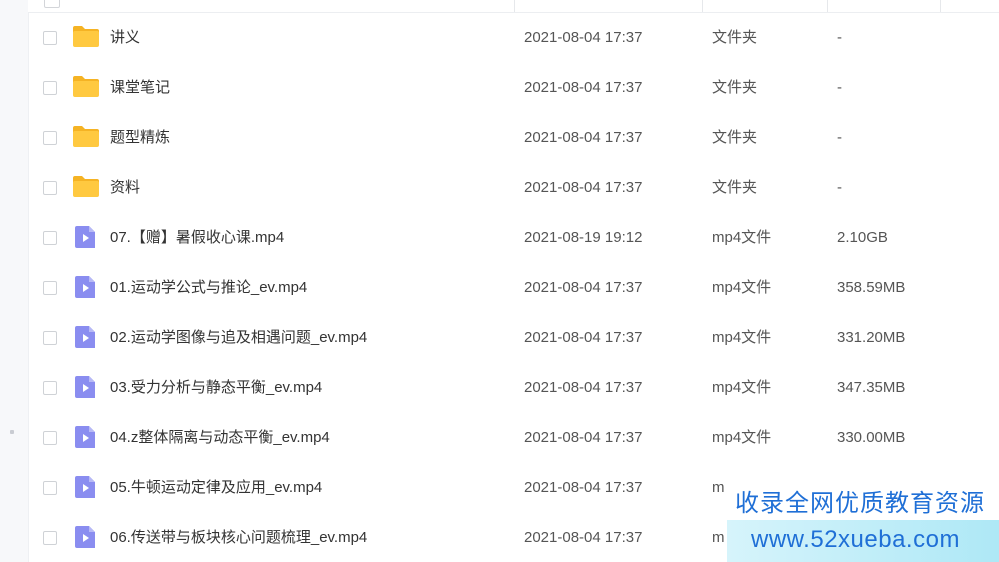 This screenshot has width=999, height=562. I want to click on file-size: 347.35MB, so click(871, 387).